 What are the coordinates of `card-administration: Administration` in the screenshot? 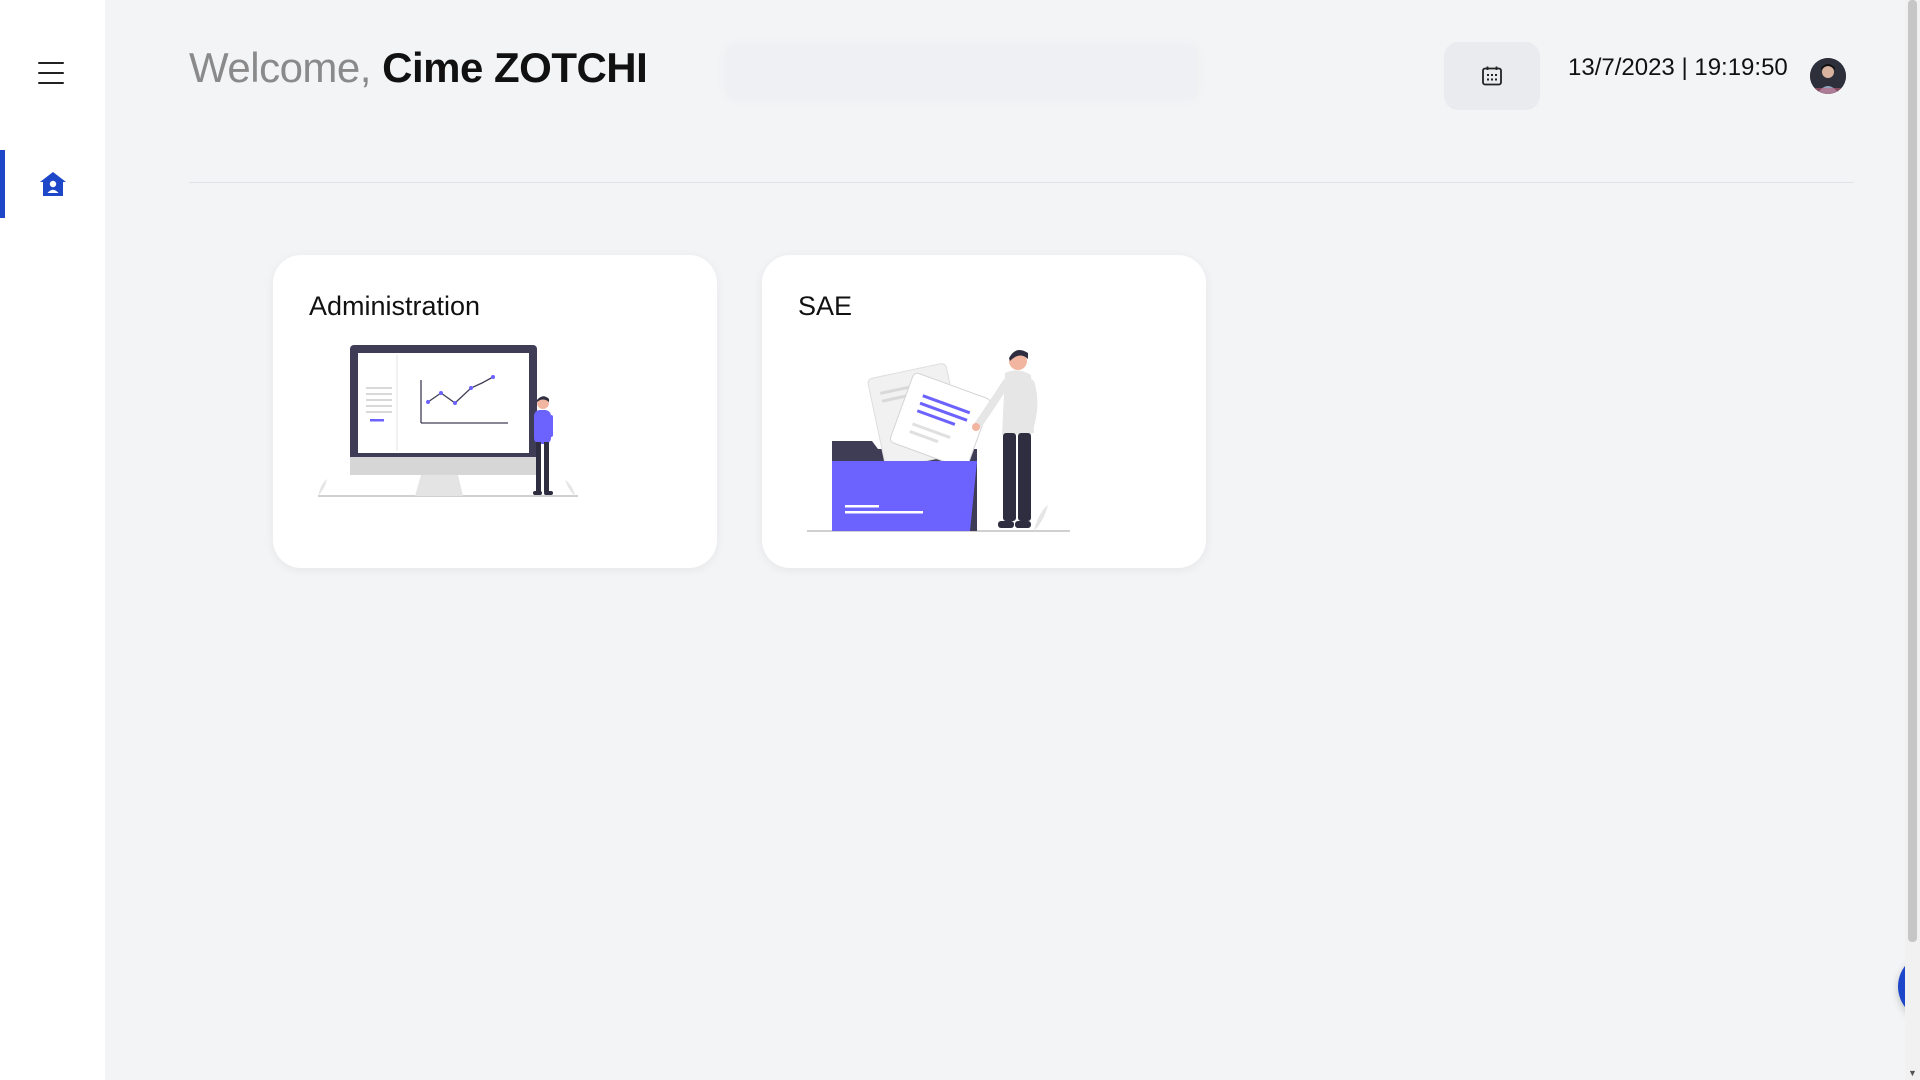 It's located at (495, 411).